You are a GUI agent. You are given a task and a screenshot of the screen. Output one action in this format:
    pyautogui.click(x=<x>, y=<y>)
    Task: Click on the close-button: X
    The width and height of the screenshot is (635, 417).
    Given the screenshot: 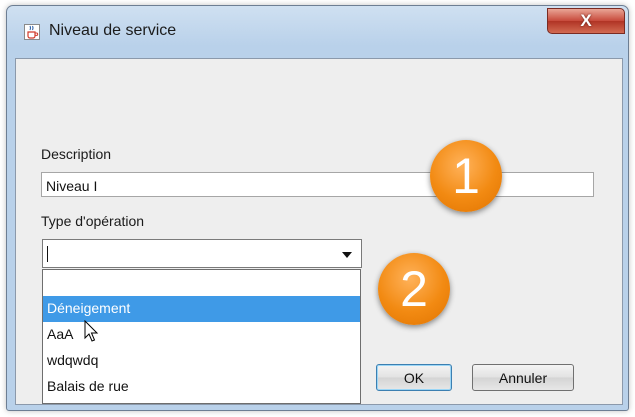 What is the action you would take?
    pyautogui.click(x=586, y=21)
    